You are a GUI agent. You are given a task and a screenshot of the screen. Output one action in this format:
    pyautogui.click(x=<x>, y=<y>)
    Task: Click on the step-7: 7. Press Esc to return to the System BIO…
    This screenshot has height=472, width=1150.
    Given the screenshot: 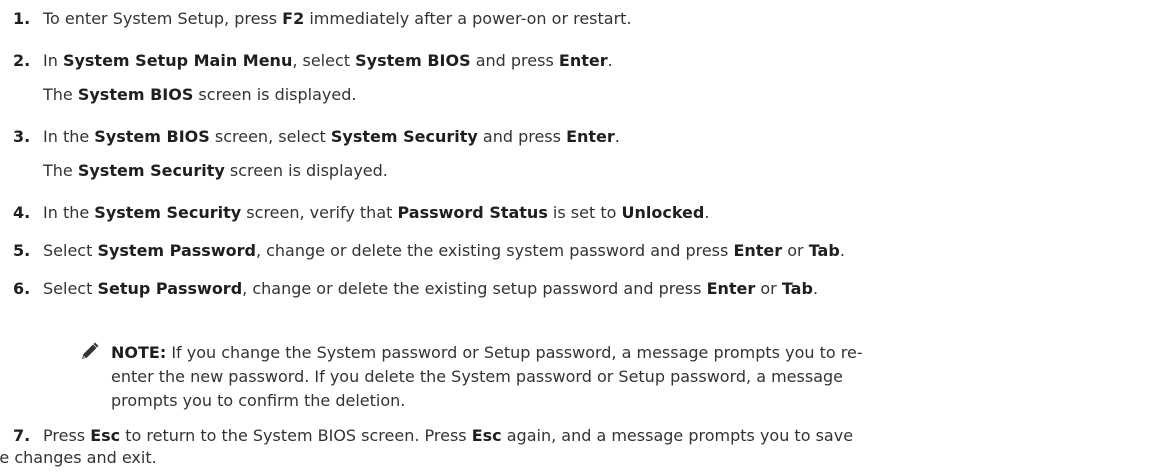 What is the action you would take?
    pyautogui.click(x=566, y=447)
    